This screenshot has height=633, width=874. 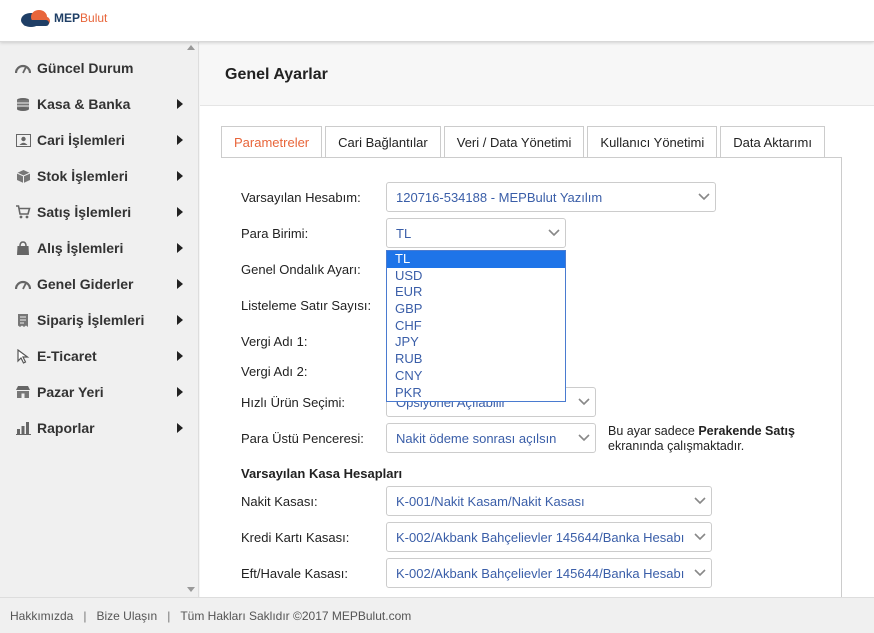 What do you see at coordinates (549, 501) in the screenshot?
I see `cash-register-select: K-001/Nakit Kasam/Nakit Kasası` at bounding box center [549, 501].